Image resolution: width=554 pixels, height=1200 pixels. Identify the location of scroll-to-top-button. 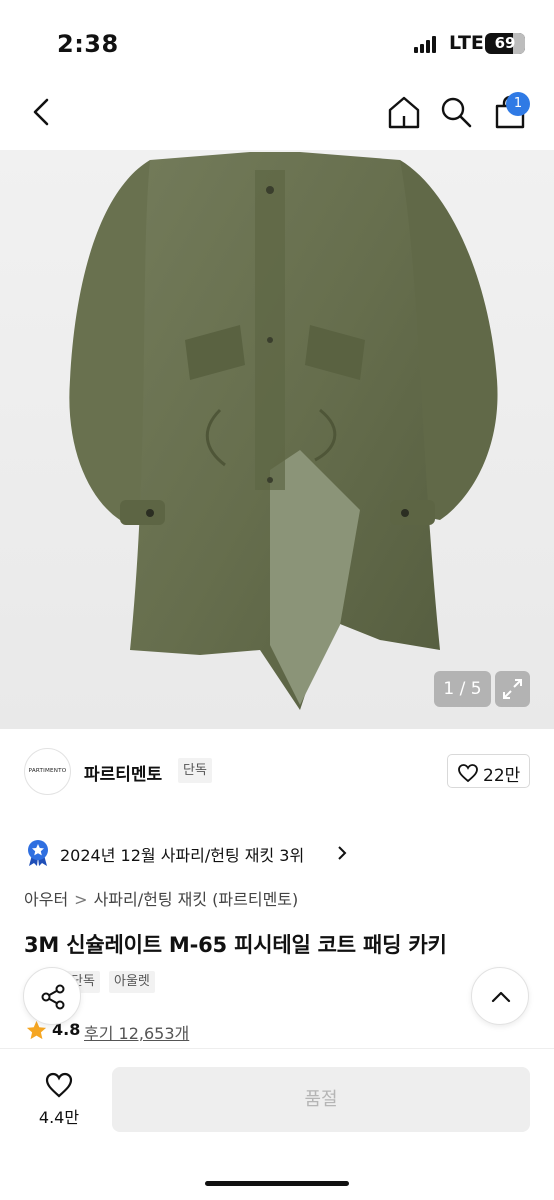
(500, 996).